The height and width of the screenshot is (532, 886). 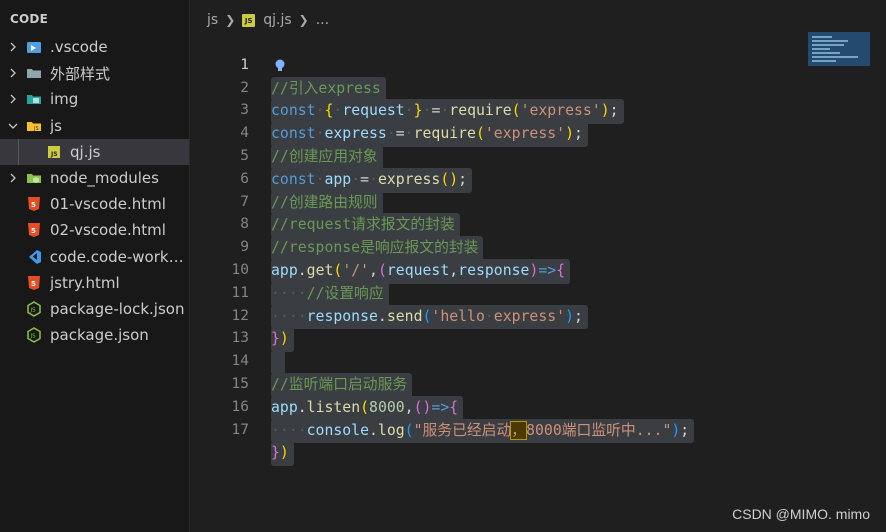 What do you see at coordinates (538, 226) in the screenshot?
I see `code-line: 8 //response是响应报文的封装` at bounding box center [538, 226].